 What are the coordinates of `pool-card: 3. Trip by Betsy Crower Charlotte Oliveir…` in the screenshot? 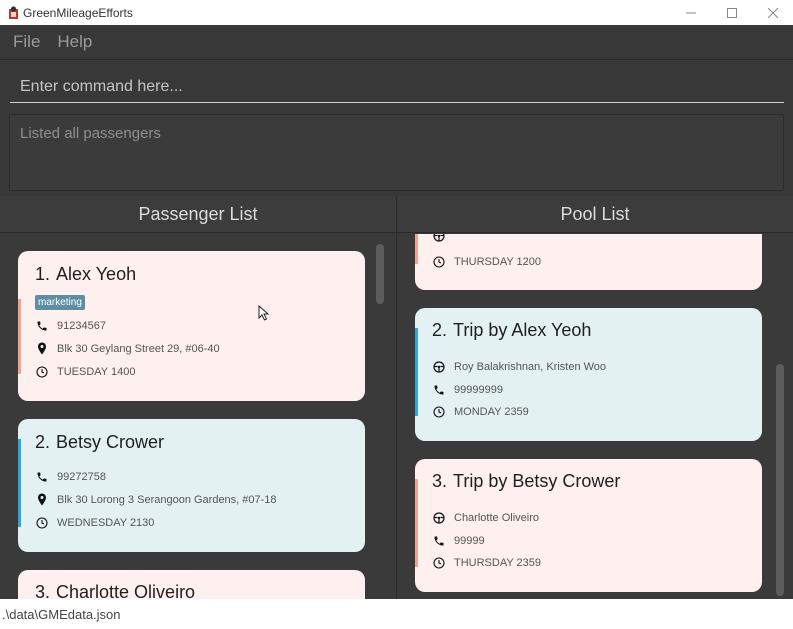 It's located at (588, 525).